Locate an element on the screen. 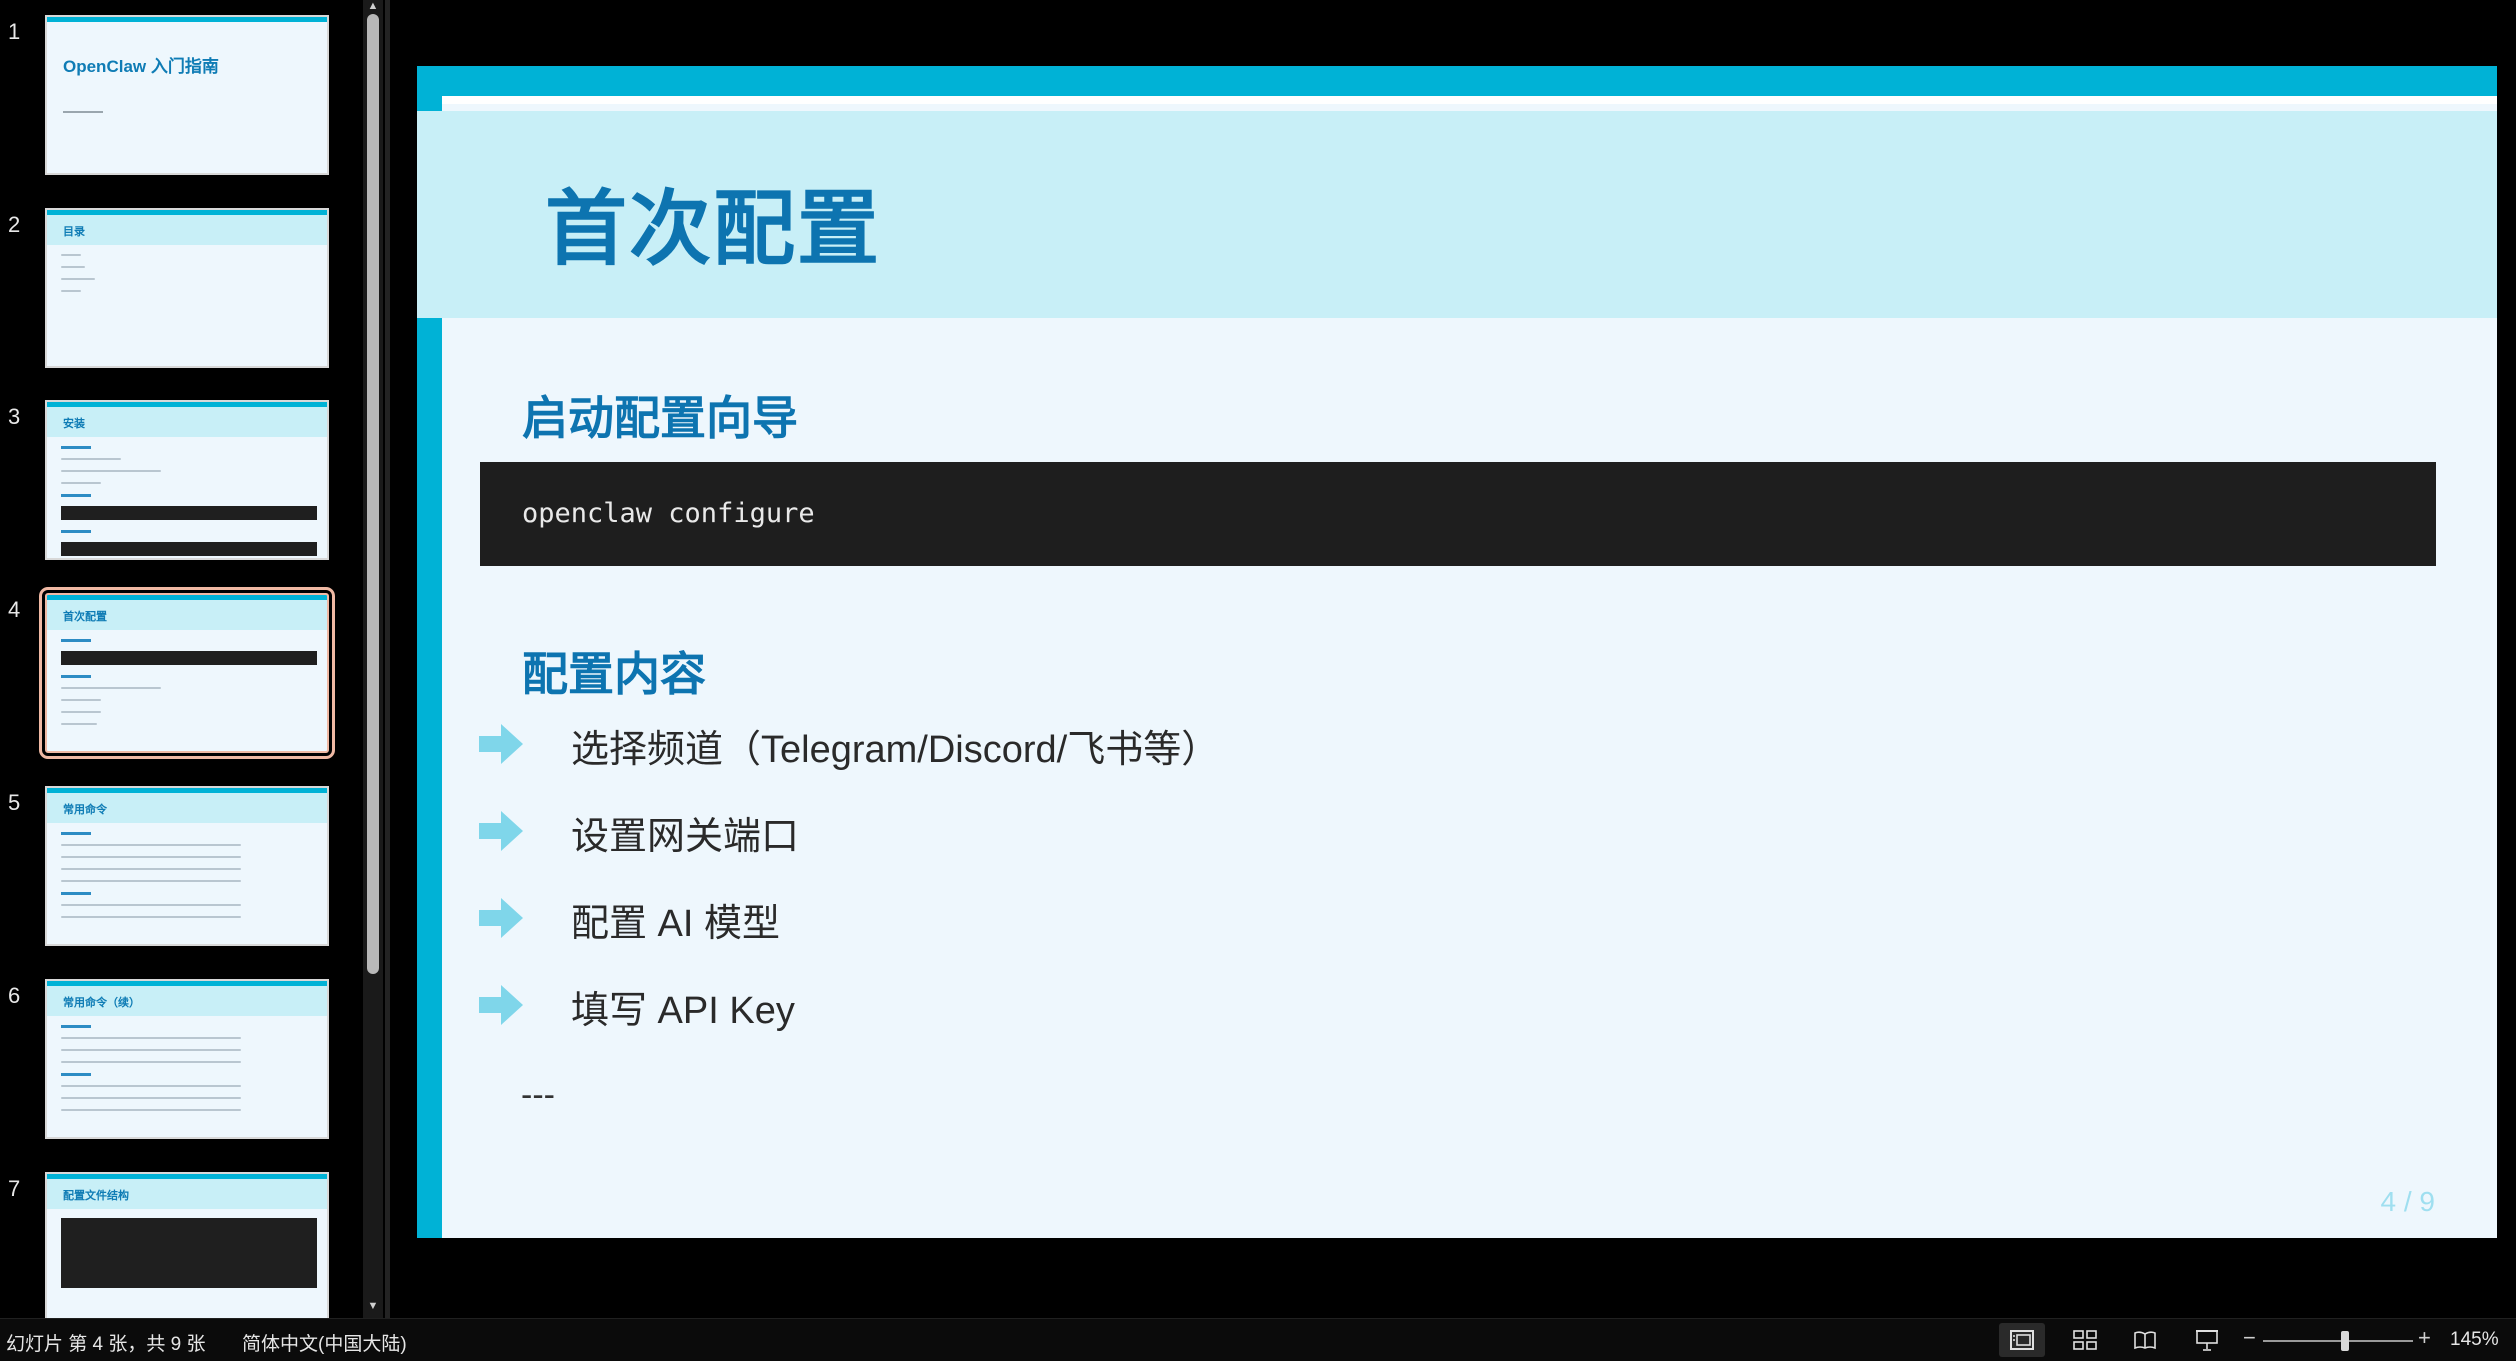 Image resolution: width=2516 pixels, height=1361 pixels. thumbnail-row-4: 4 首次配置 is located at coordinates (180, 673).